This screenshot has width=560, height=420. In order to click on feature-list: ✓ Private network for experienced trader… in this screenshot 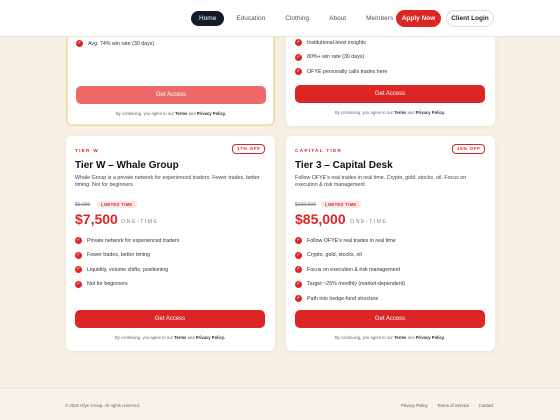, I will do `click(127, 266)`.